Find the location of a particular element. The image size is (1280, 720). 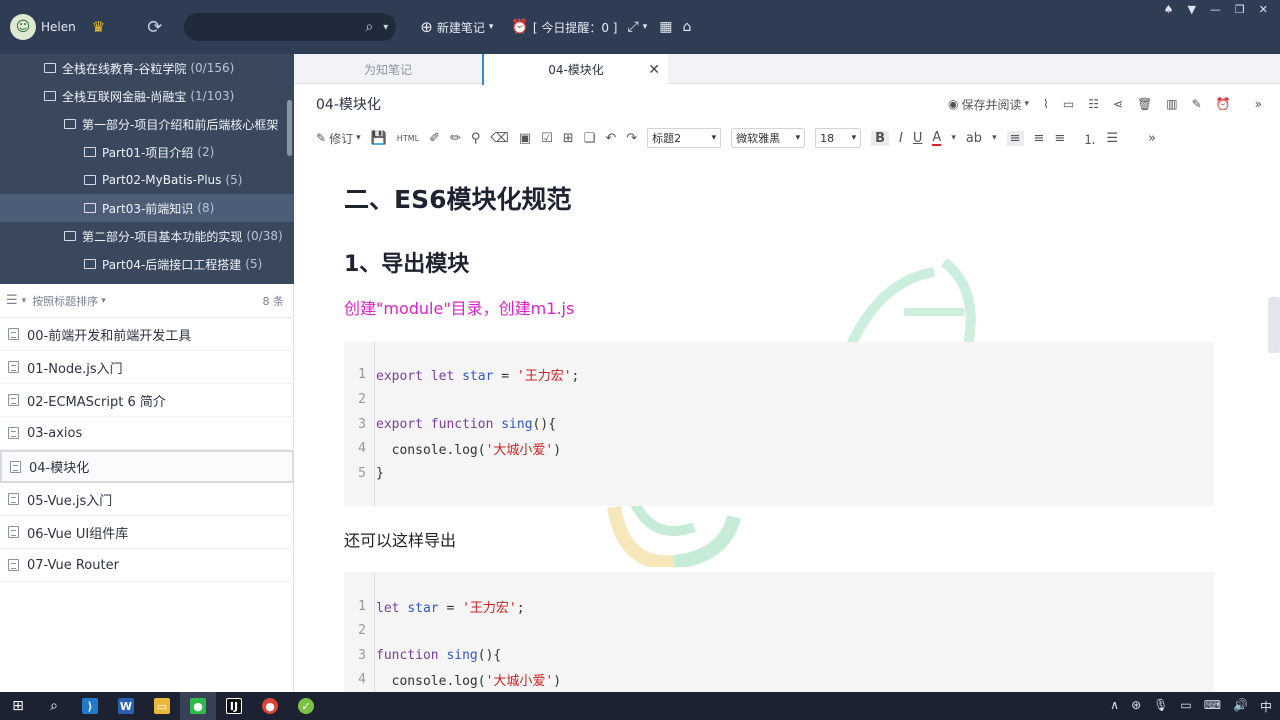

network-sync-icon: ⊛ is located at coordinates (1136, 706).